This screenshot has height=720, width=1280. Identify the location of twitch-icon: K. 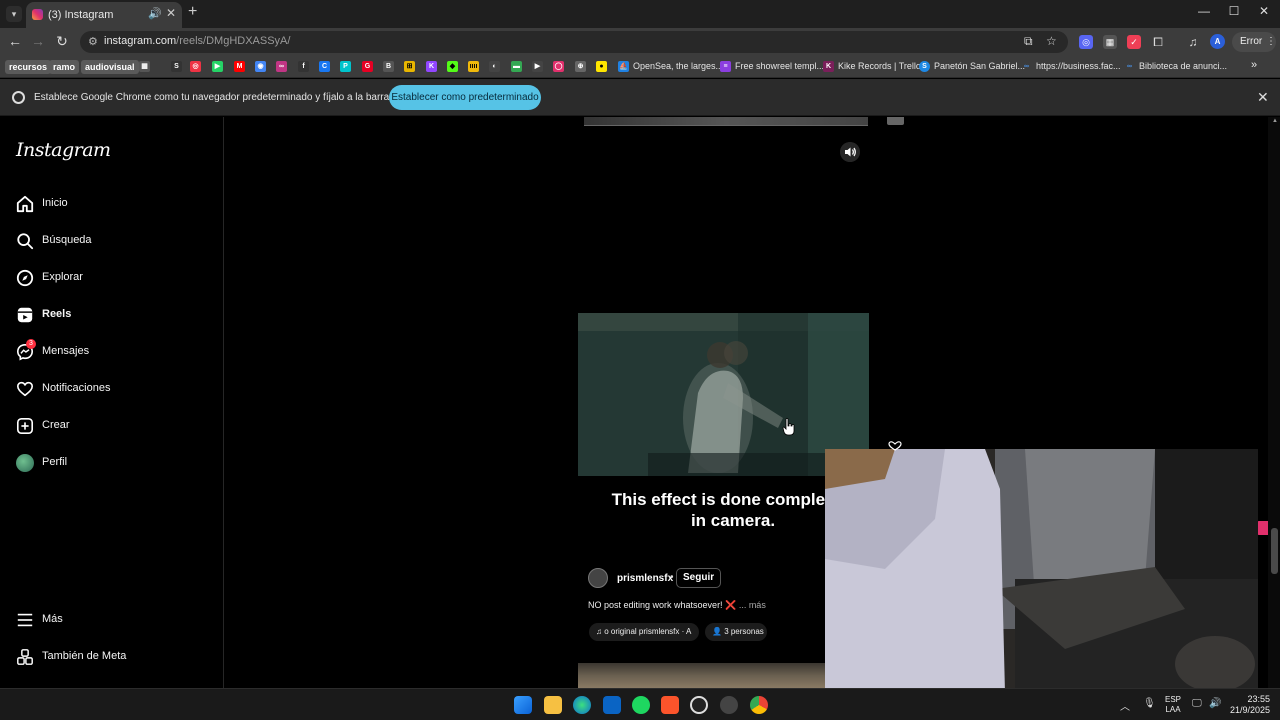
(431, 66).